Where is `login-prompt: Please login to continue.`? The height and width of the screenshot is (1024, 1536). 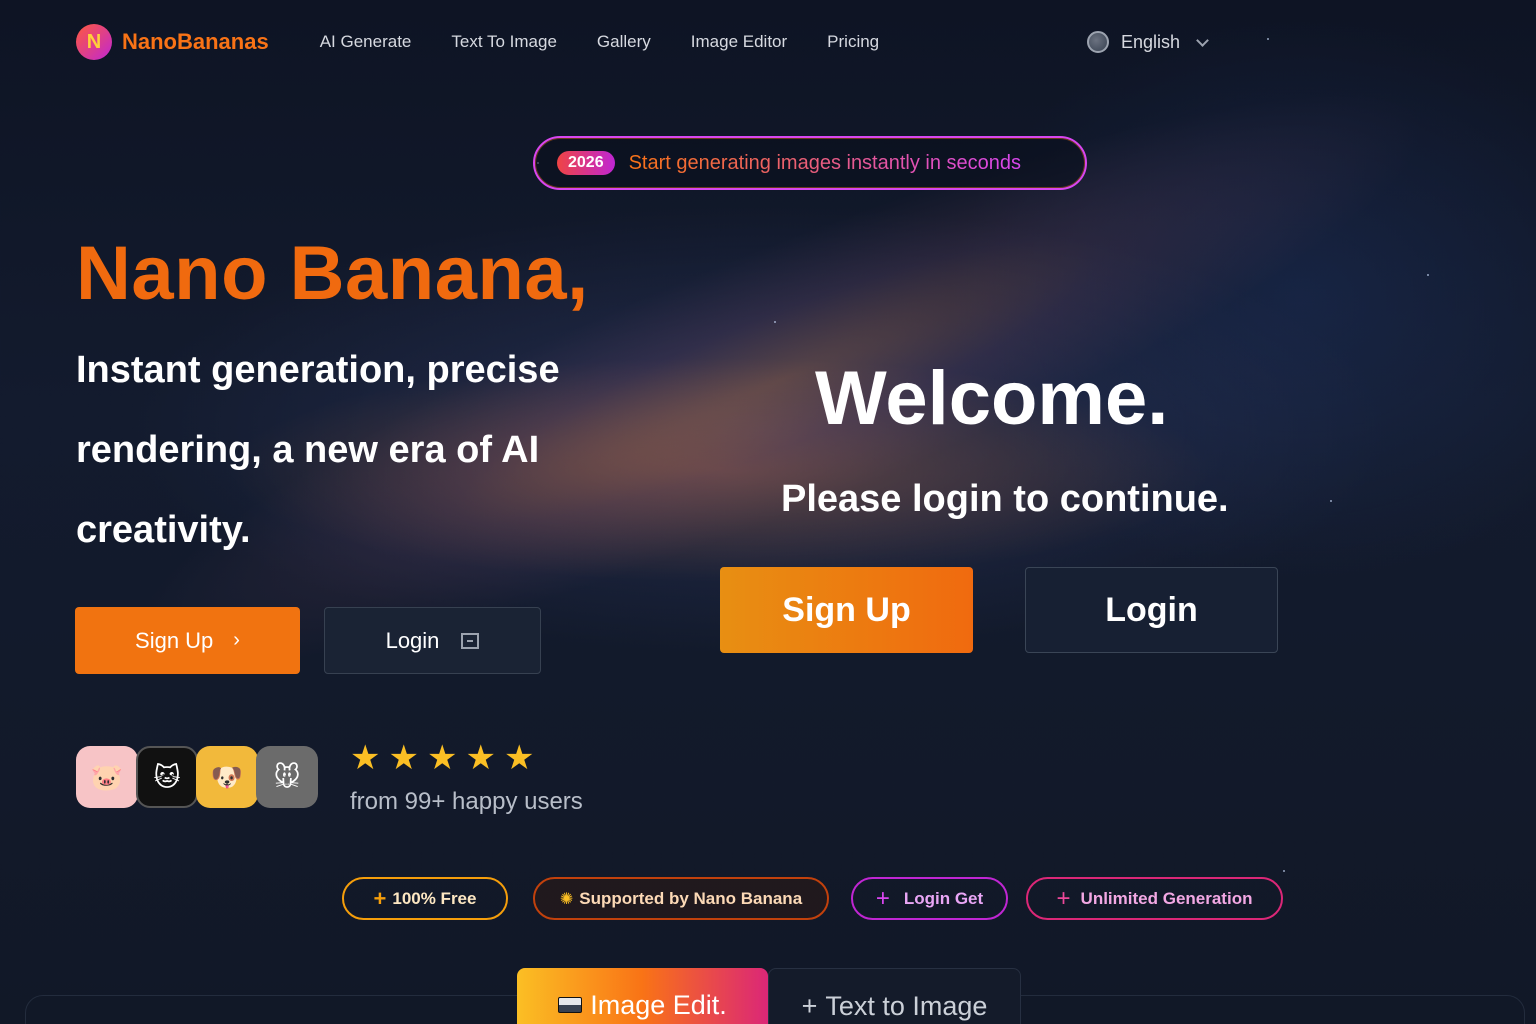 login-prompt: Please login to continue. is located at coordinates (1005, 499).